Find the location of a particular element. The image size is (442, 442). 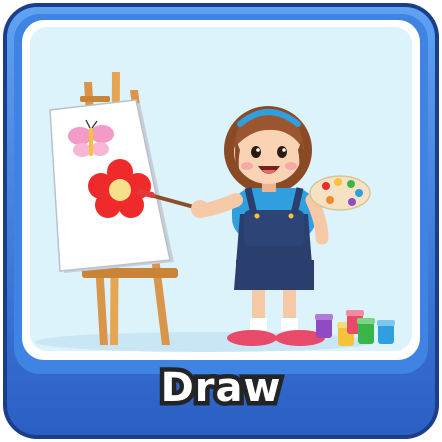

card-label: Draw is located at coordinates (220, 388).